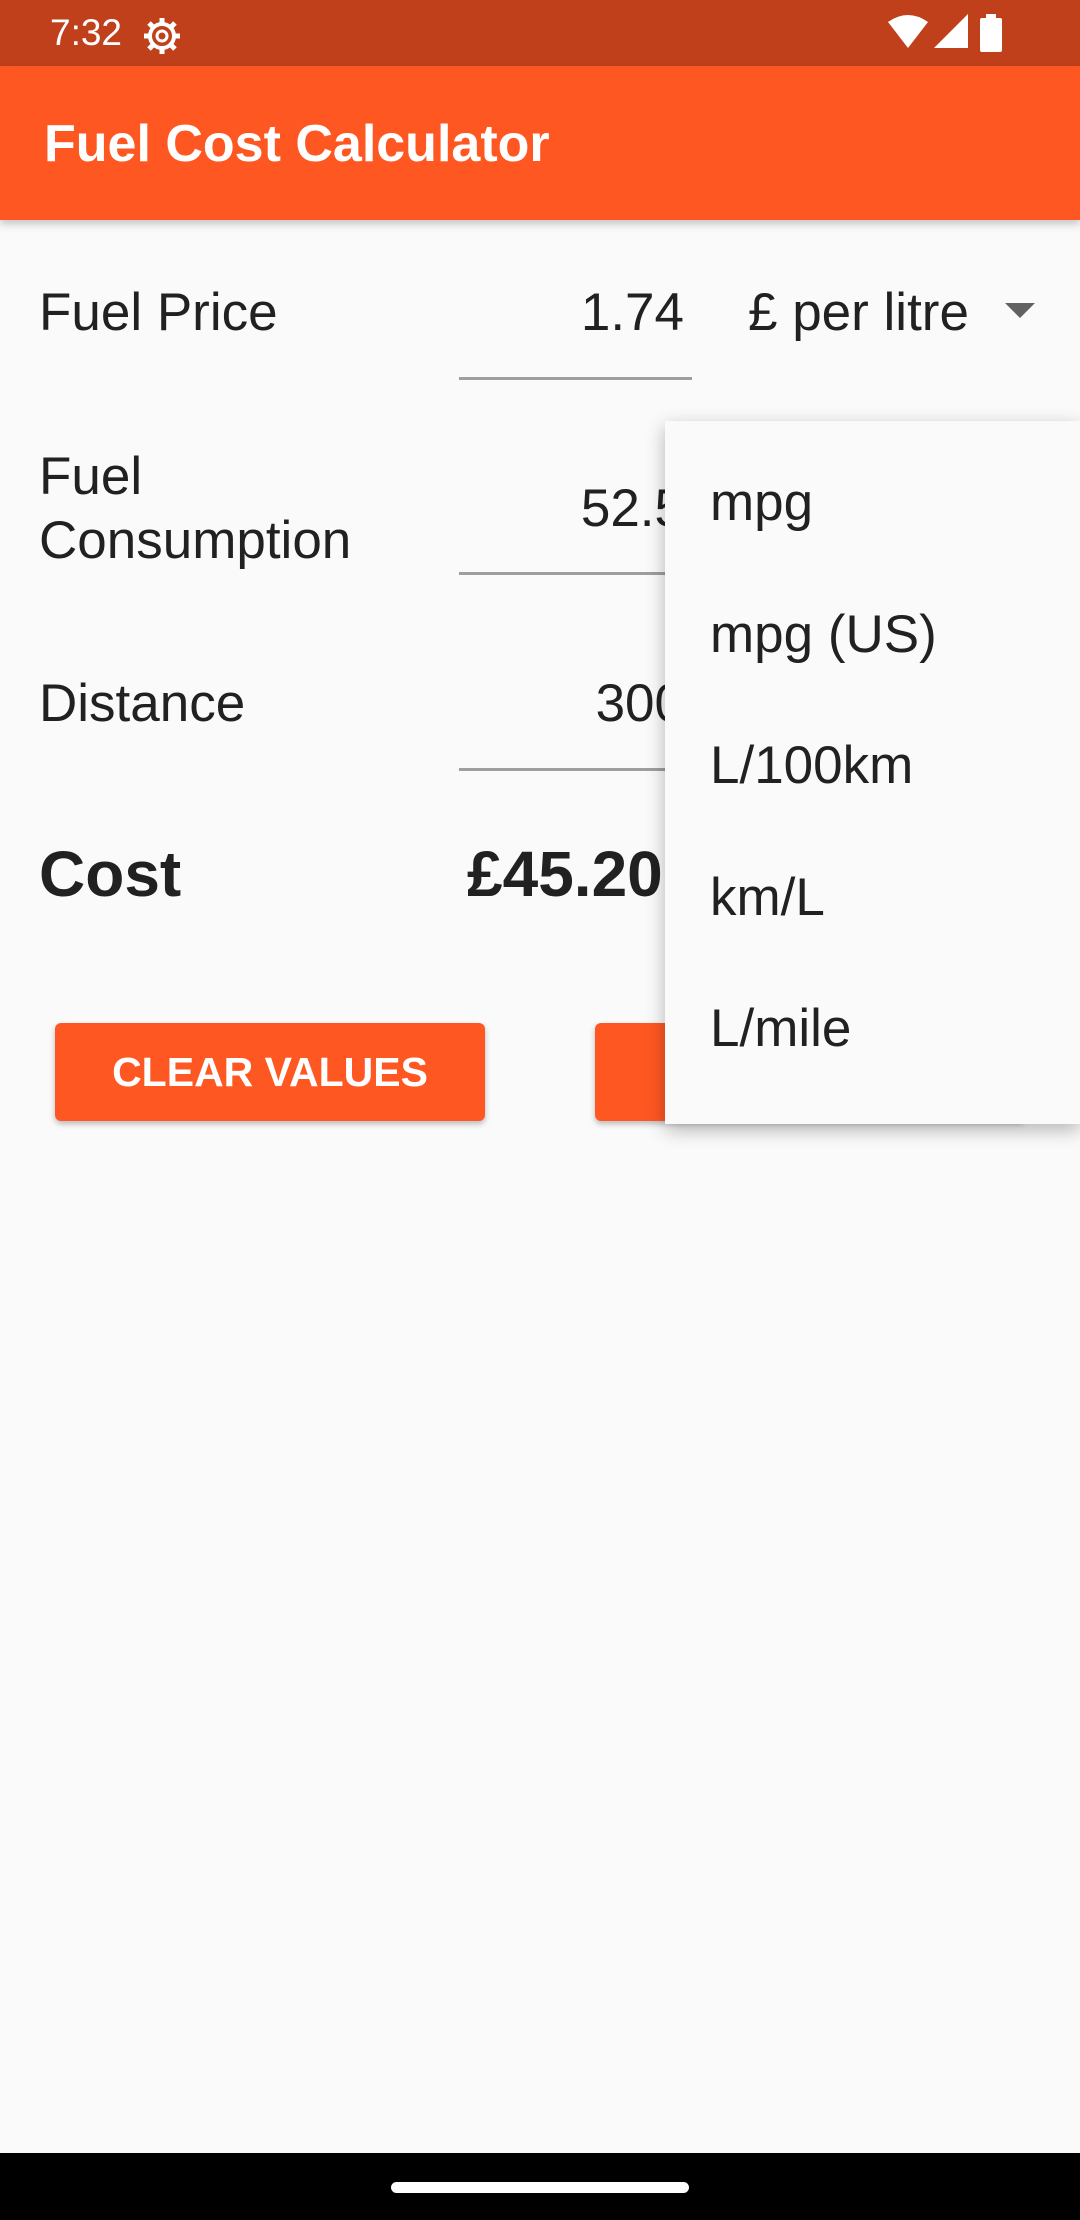 This screenshot has width=1080, height=2220. Describe the element at coordinates (91, 476) in the screenshot. I see `fuel-consumption-label-line1: Fuel` at that location.